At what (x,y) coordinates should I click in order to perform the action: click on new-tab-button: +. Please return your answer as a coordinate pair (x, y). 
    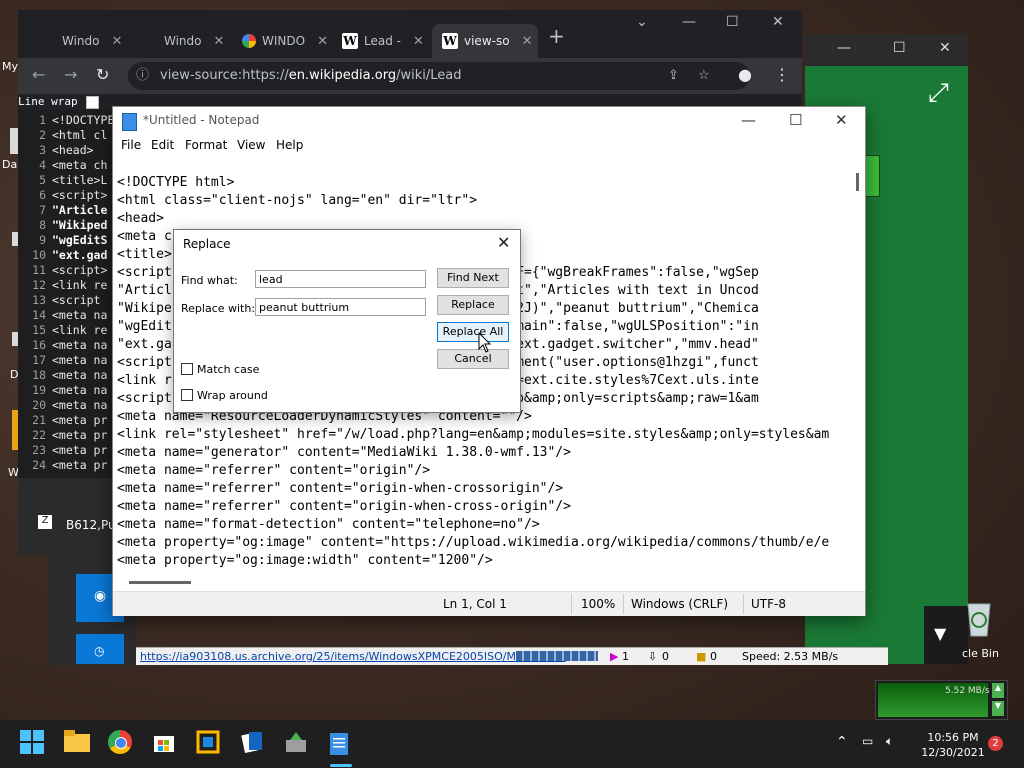
    Looking at the image, I should click on (556, 36).